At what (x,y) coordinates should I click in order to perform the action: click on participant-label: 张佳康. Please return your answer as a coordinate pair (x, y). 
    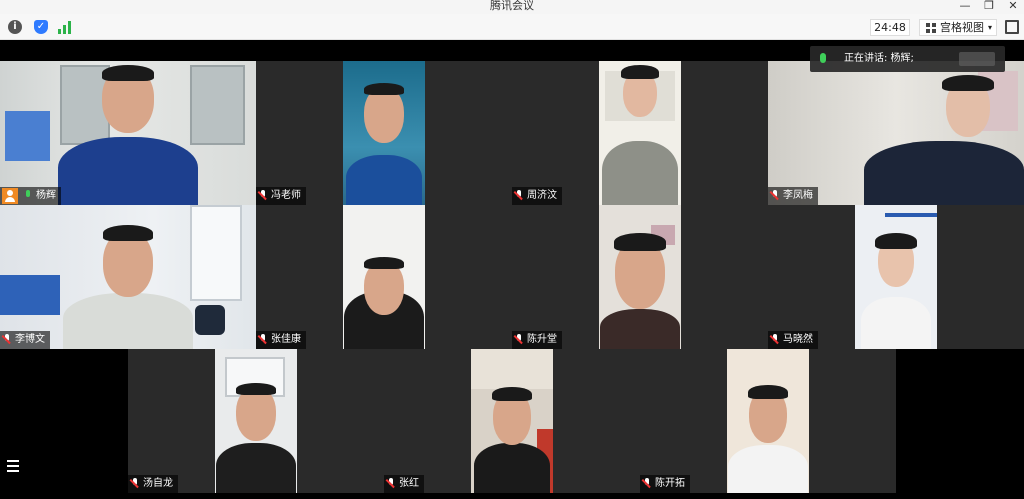
    Looking at the image, I should click on (281, 340).